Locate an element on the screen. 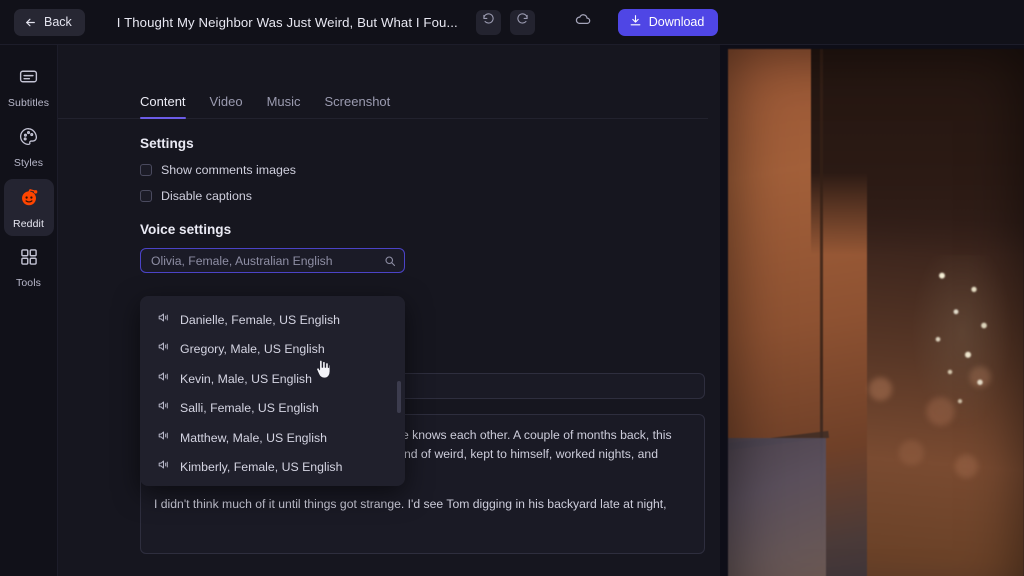 This screenshot has width=1024, height=576. sidebar-item-label: Tools is located at coordinates (28, 283).